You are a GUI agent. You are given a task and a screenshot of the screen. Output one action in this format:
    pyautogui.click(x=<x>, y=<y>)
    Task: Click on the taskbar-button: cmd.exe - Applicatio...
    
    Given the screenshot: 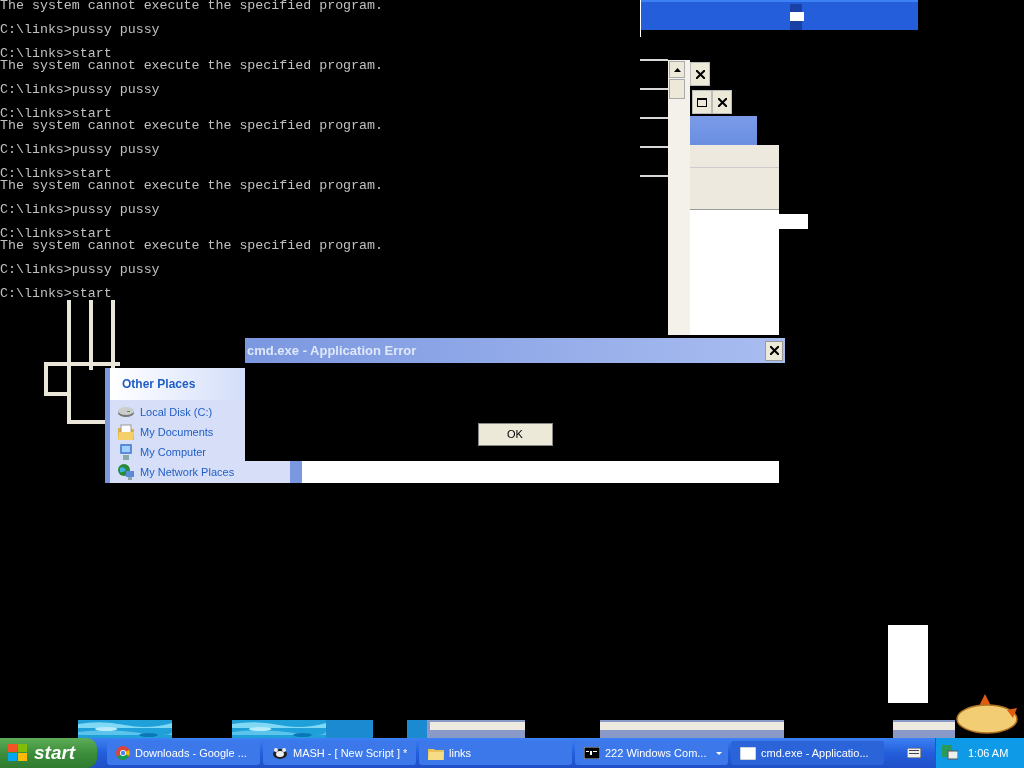 What is the action you would take?
    pyautogui.click(x=807, y=753)
    